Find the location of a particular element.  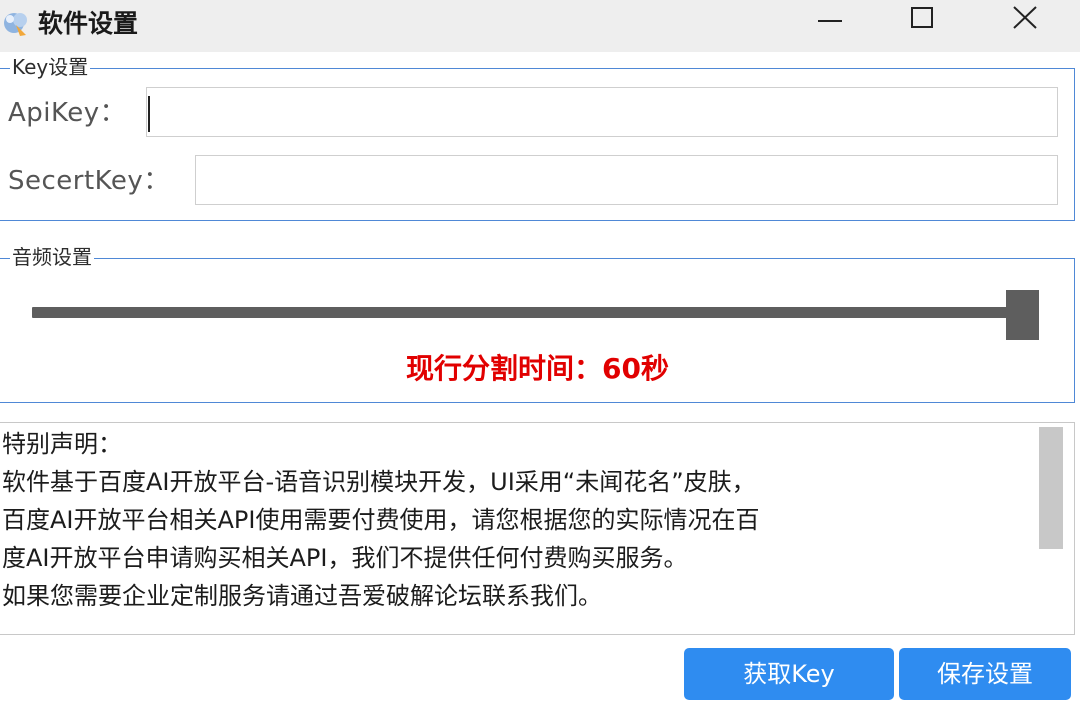

api-key-label: ApiKey： is located at coordinates (67, 113).